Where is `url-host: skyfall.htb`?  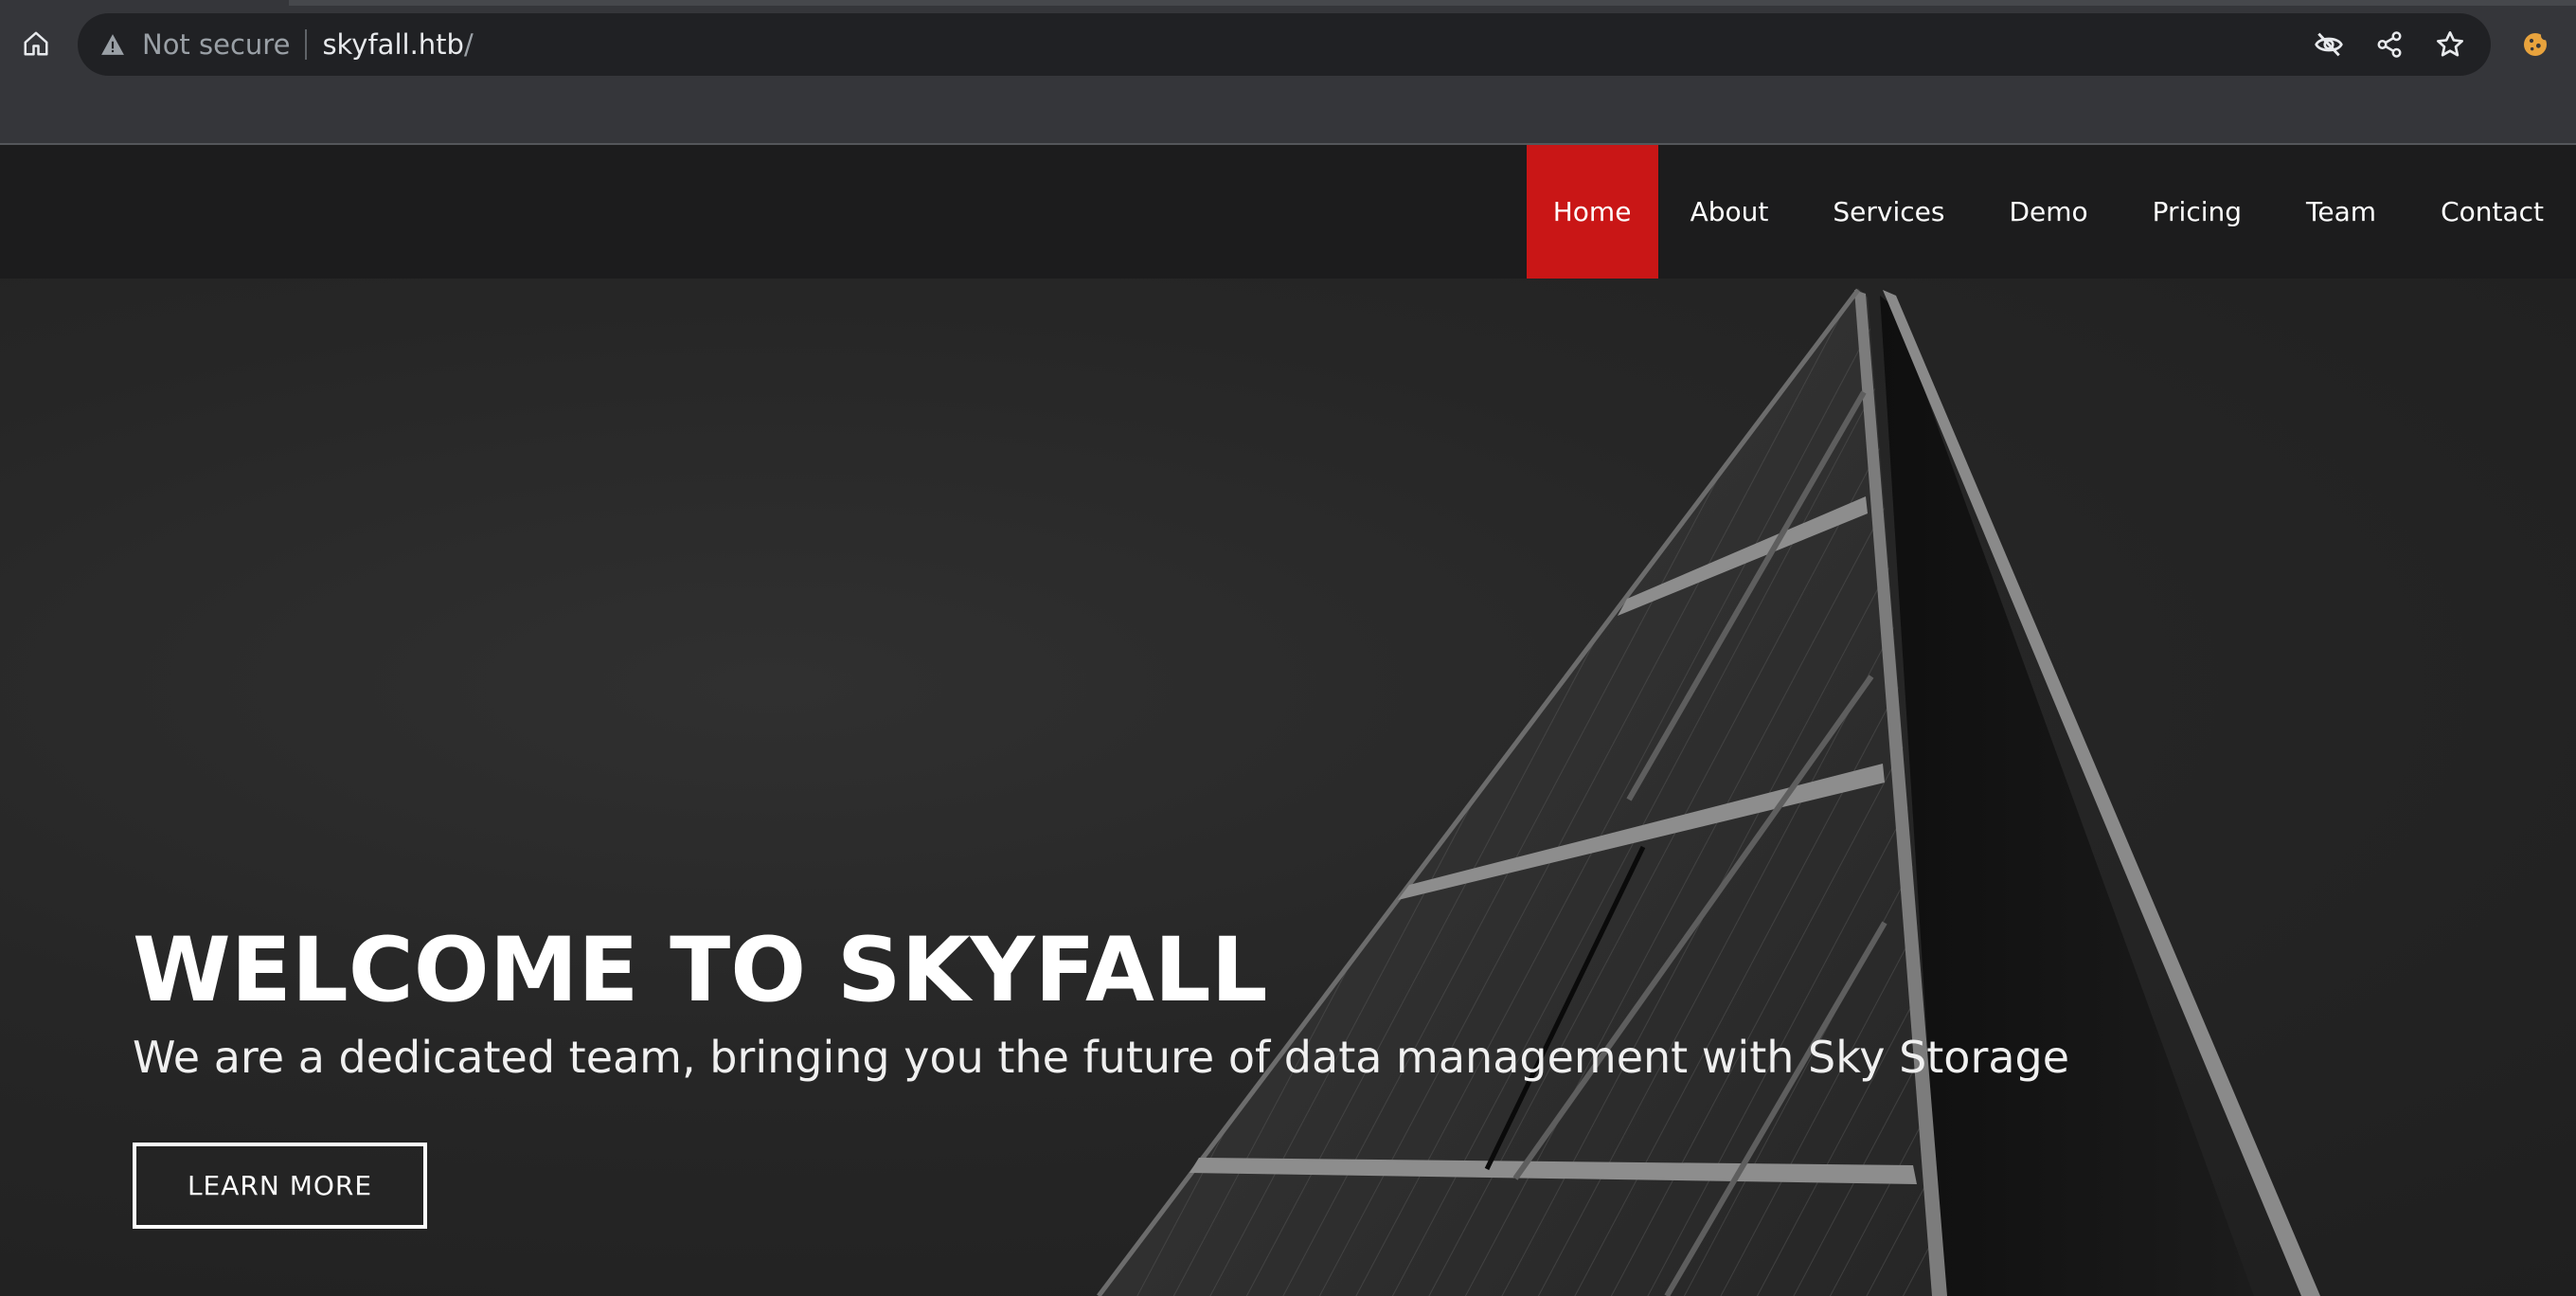
url-host: skyfall.htb is located at coordinates (393, 44).